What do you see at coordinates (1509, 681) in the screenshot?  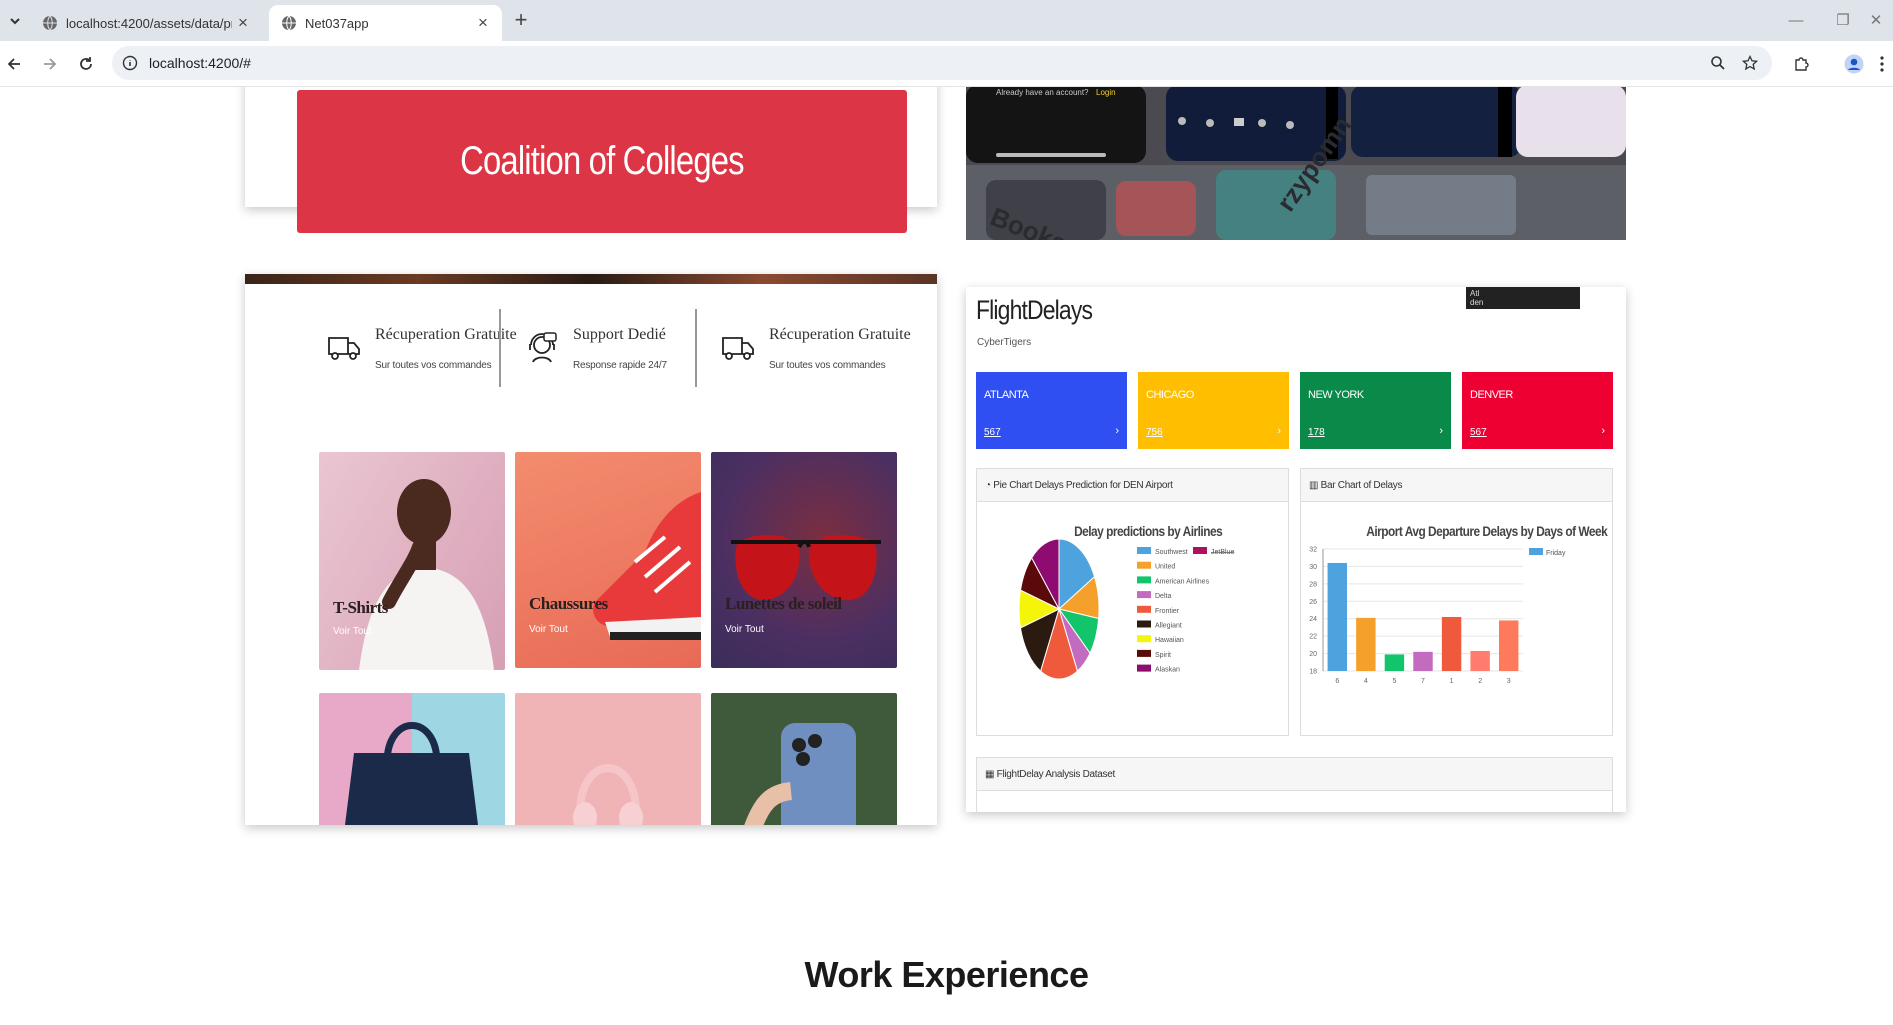 I see `x-tick-label: 3` at bounding box center [1509, 681].